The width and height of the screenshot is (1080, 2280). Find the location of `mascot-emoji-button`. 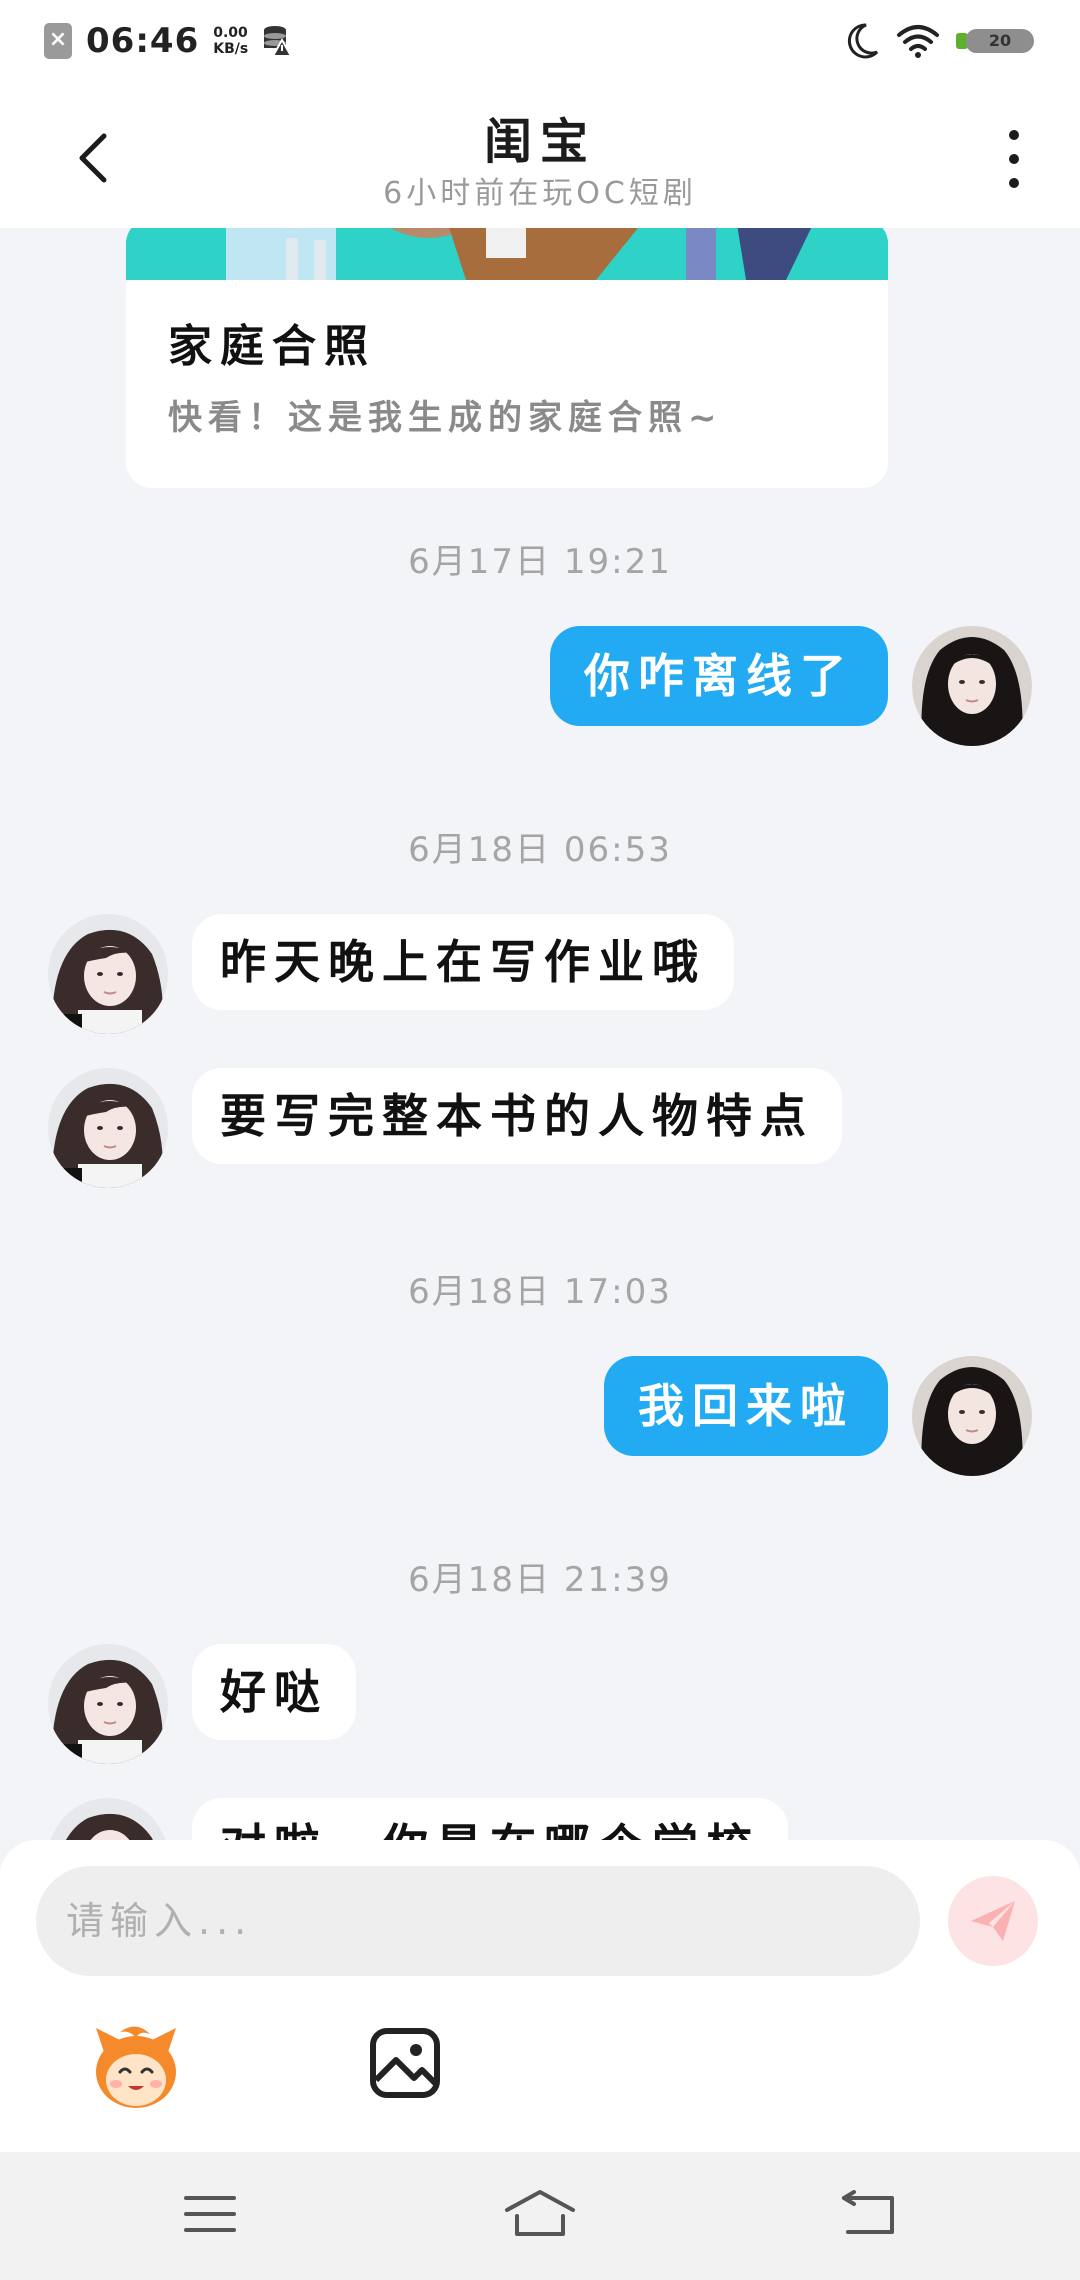

mascot-emoji-button is located at coordinates (136, 2068).